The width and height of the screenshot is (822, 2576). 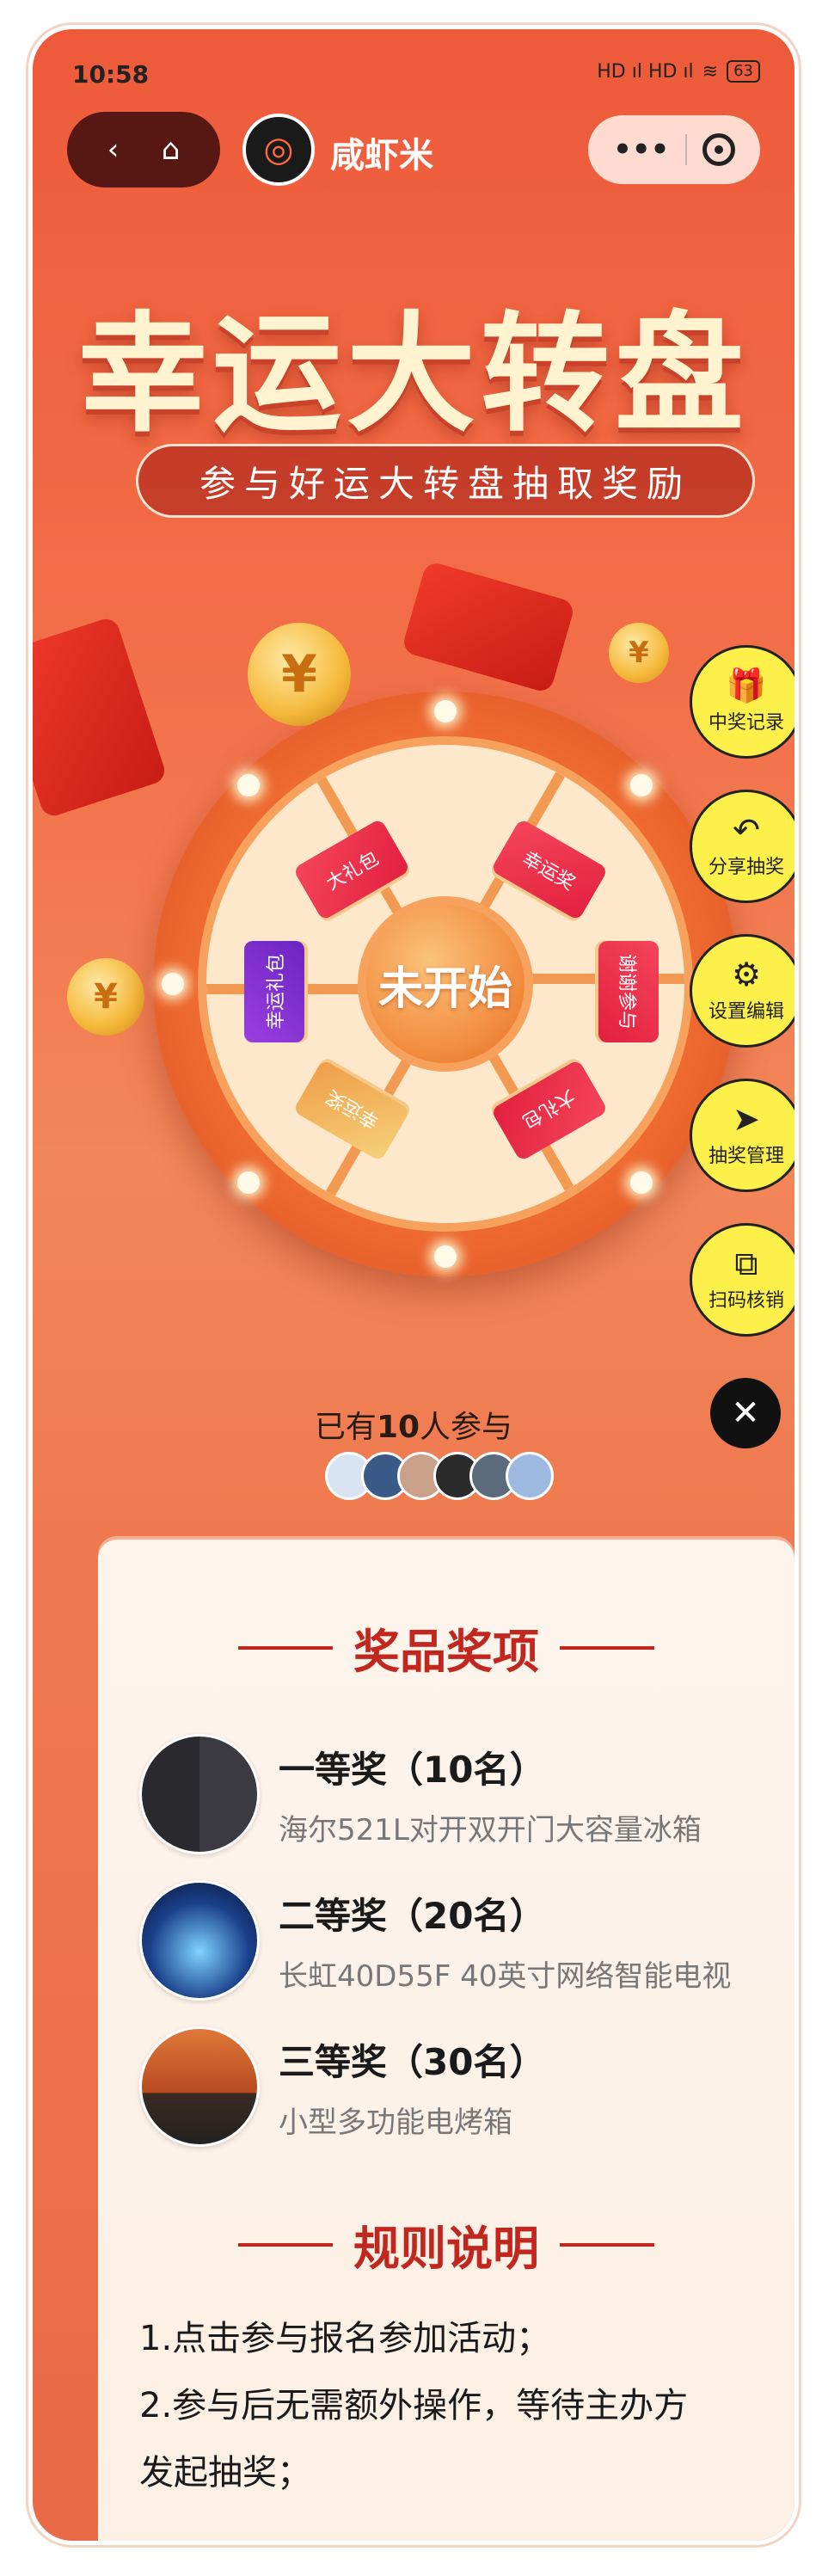 What do you see at coordinates (746, 1119) in the screenshot?
I see `send-icon: ➤` at bounding box center [746, 1119].